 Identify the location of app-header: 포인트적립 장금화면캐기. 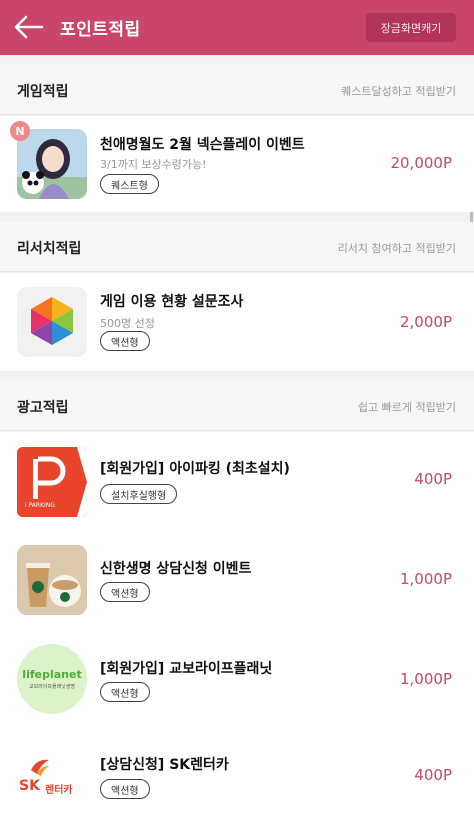
(237, 27).